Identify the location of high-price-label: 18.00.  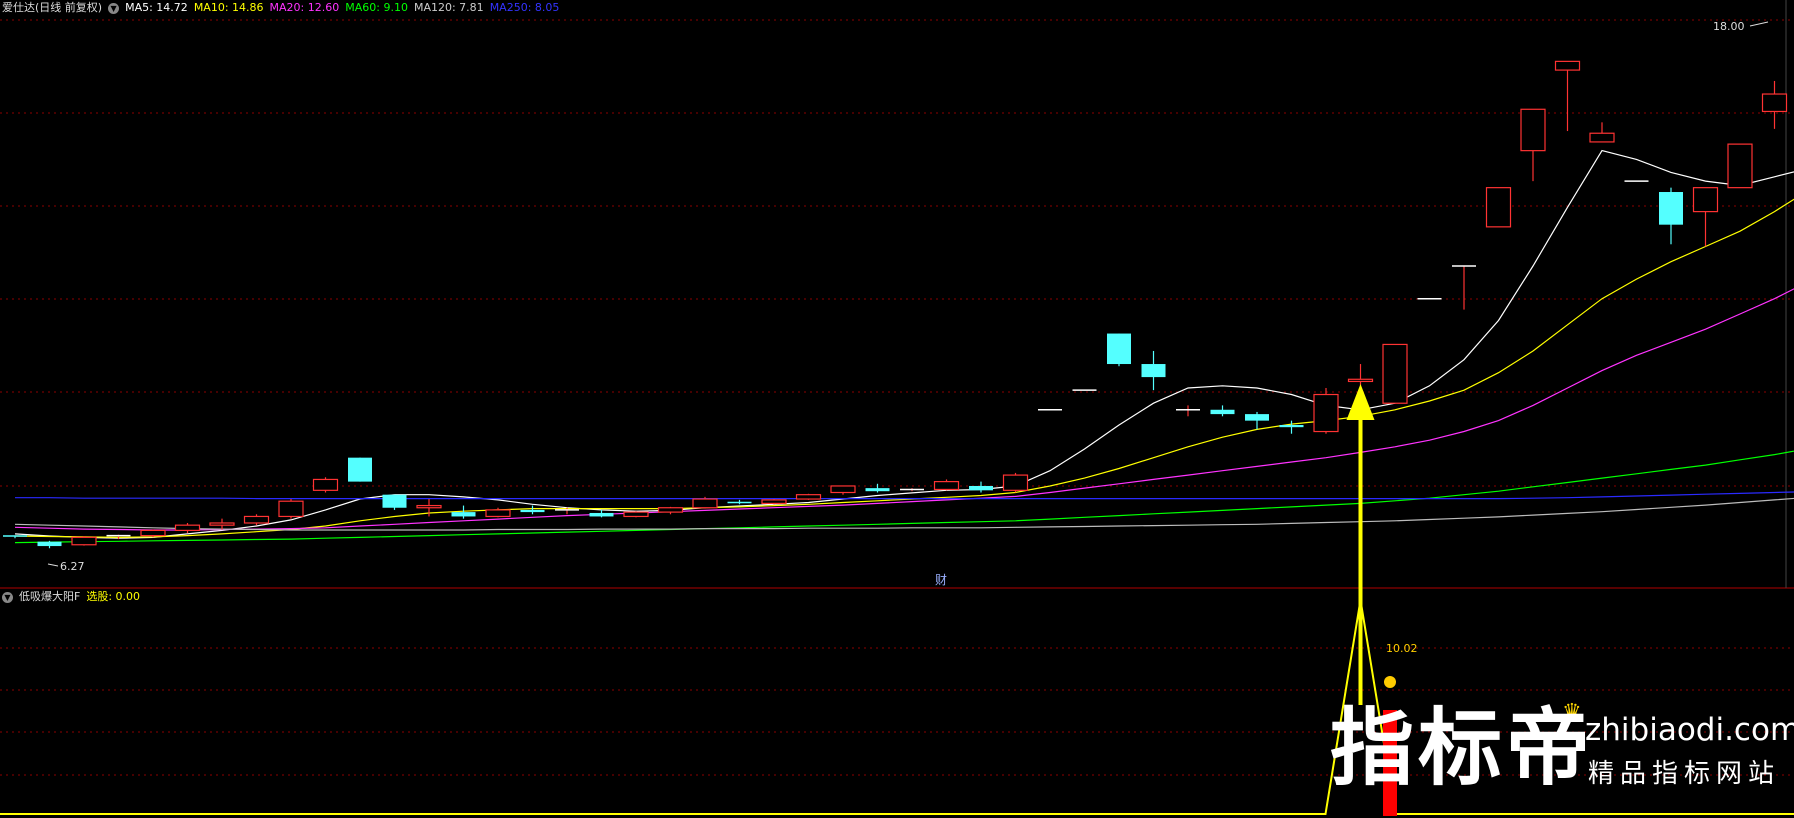
(1729, 26).